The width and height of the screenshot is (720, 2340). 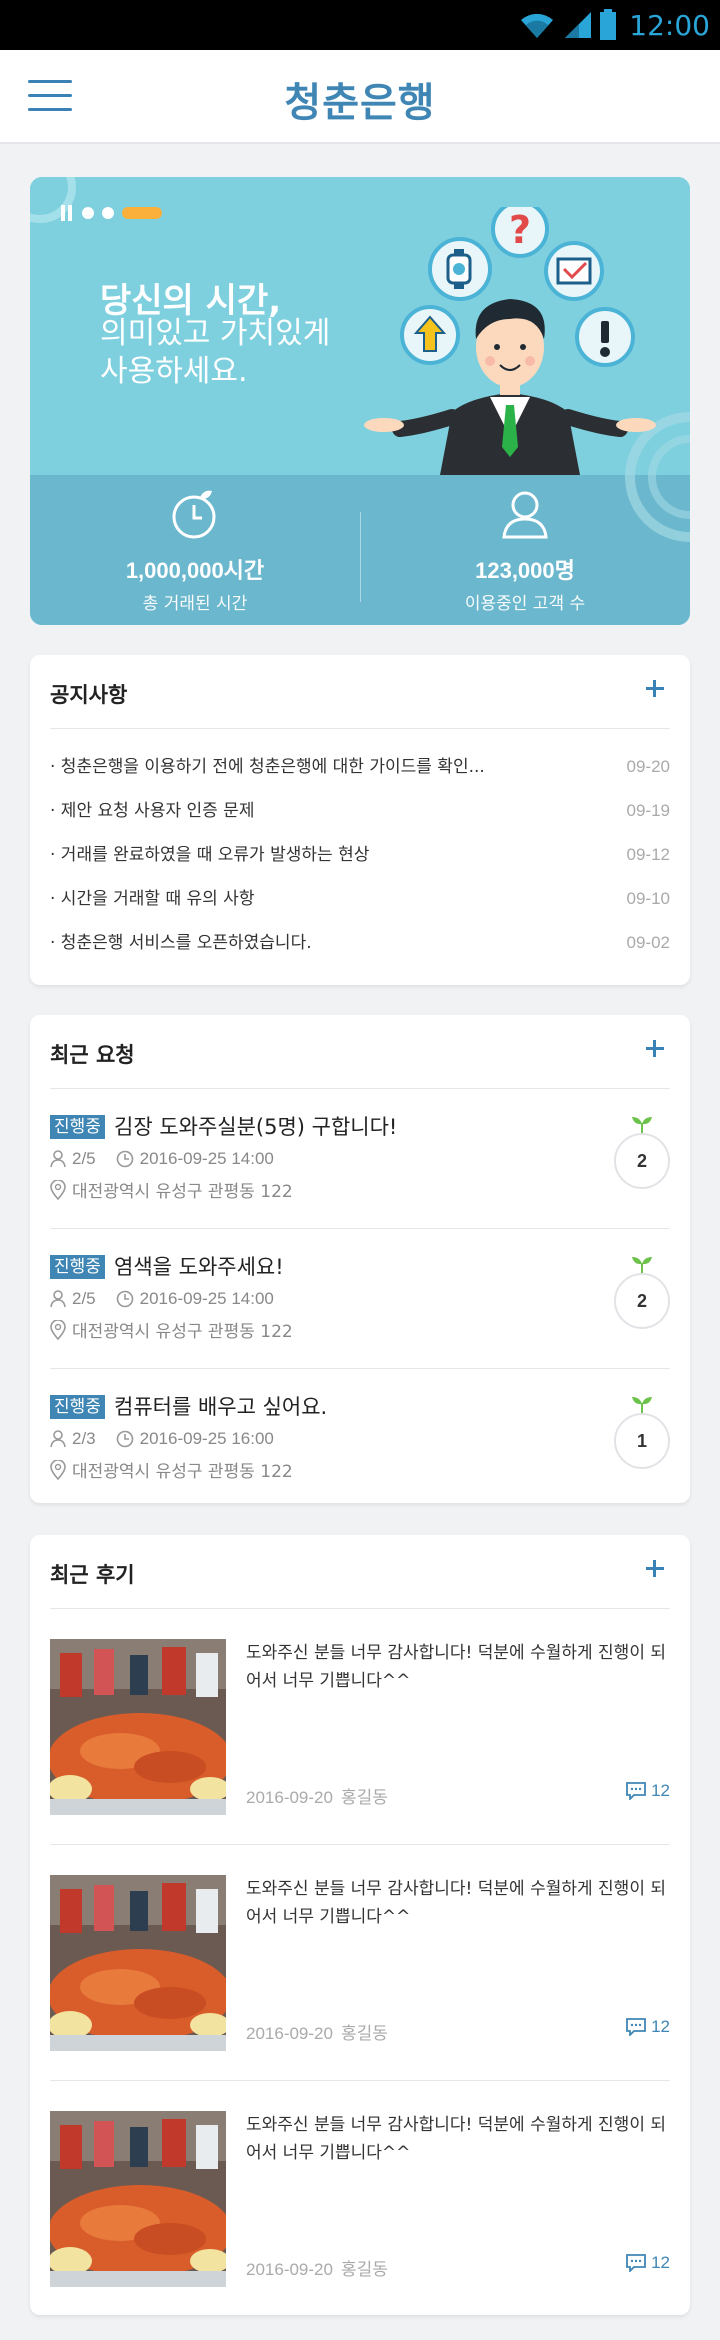 I want to click on status-bar: 12:00, so click(x=360, y=25).